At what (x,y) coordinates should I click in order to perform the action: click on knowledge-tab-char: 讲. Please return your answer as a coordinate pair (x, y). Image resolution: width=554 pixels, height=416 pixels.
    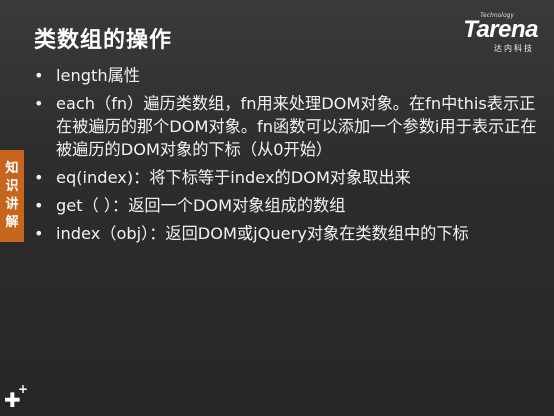
    Looking at the image, I should click on (12, 204).